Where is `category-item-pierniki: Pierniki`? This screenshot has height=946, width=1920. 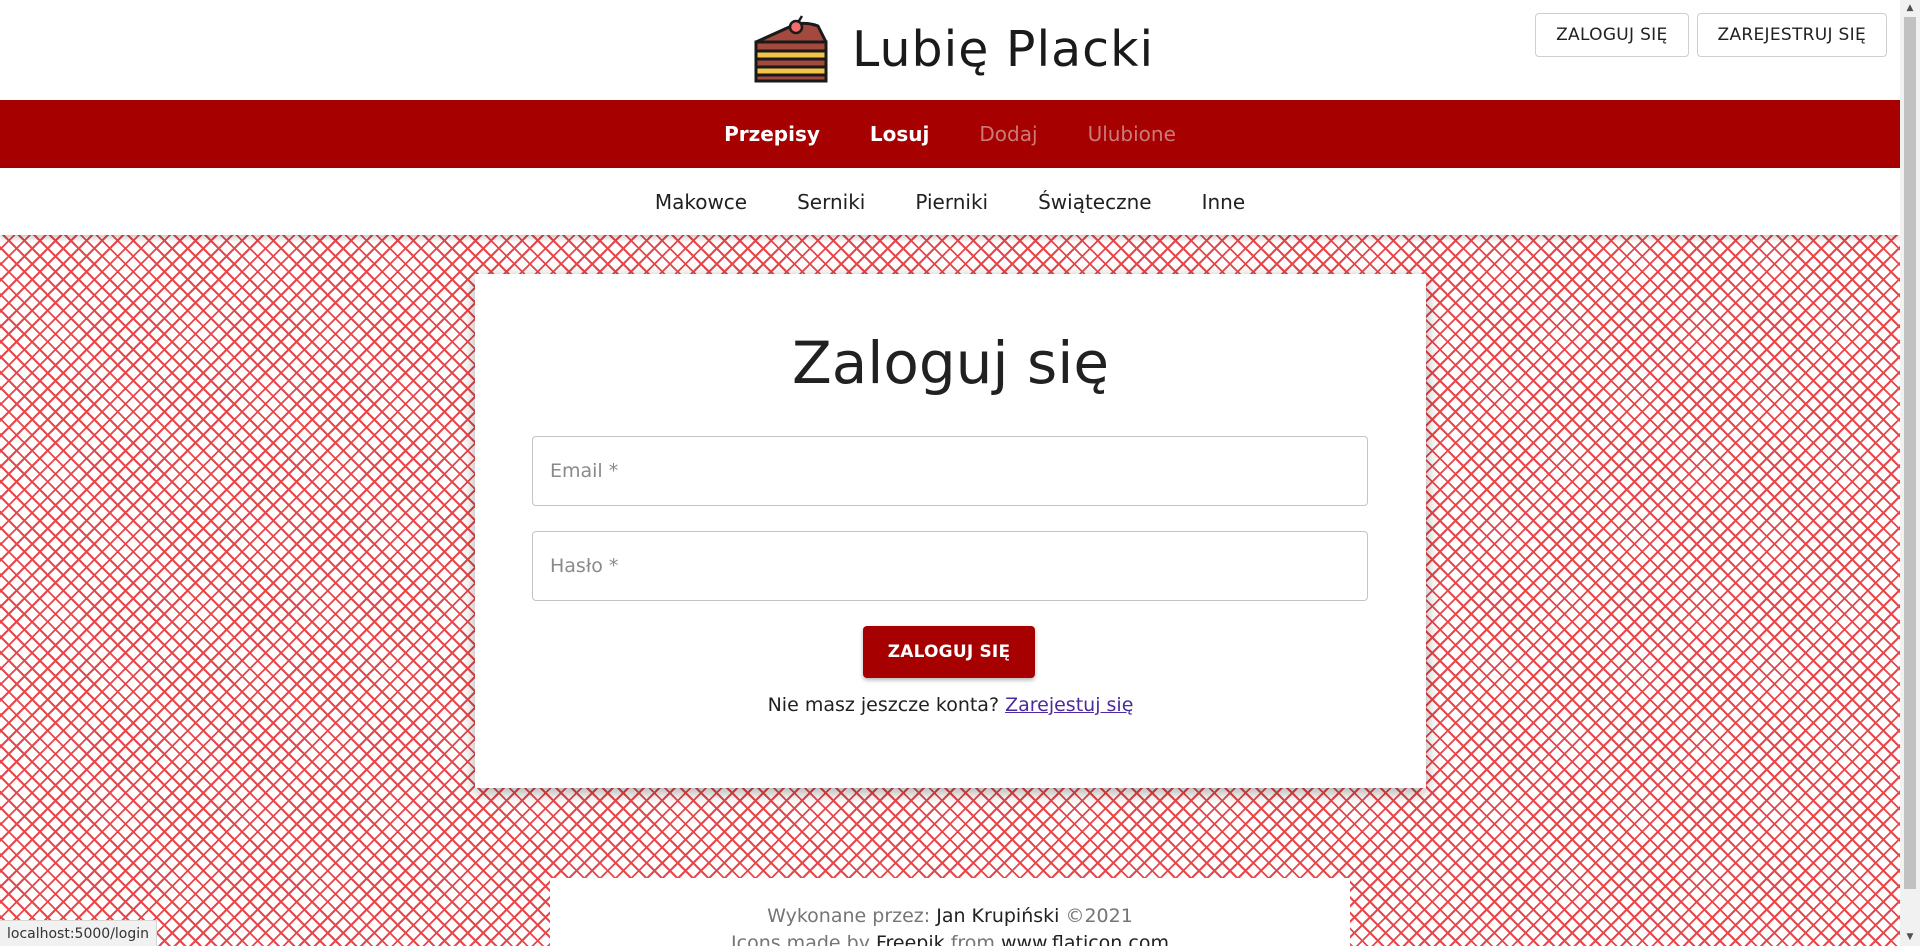 category-item-pierniki: Pierniki is located at coordinates (951, 202).